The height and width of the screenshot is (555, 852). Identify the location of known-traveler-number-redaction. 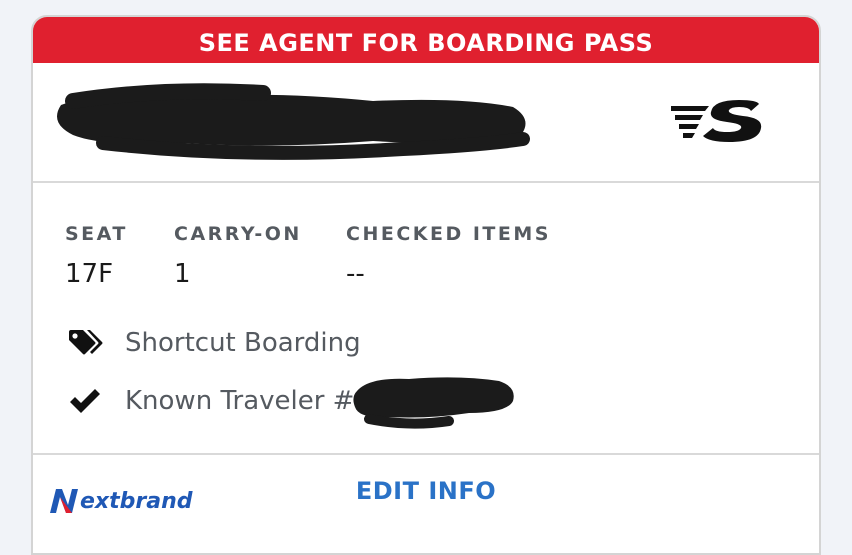
(433, 403).